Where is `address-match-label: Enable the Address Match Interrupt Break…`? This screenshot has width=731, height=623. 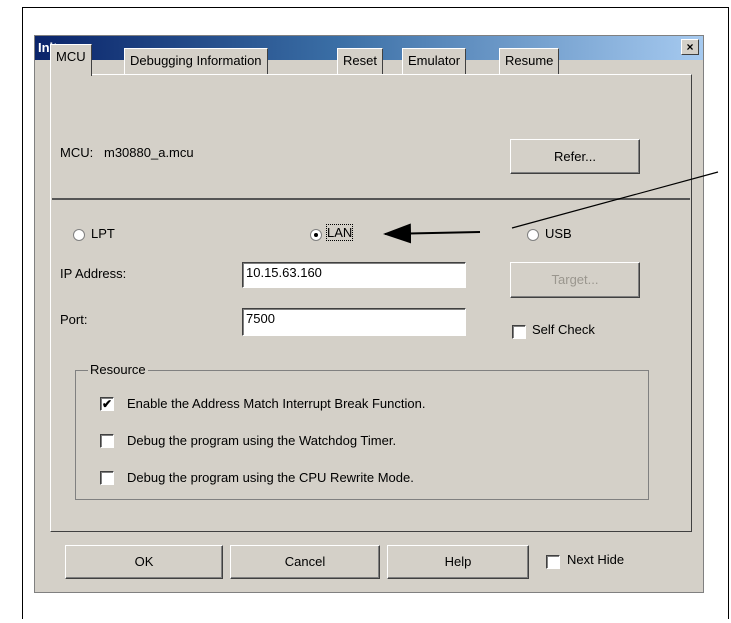 address-match-label: Enable the Address Match Interrupt Break… is located at coordinates (276, 403).